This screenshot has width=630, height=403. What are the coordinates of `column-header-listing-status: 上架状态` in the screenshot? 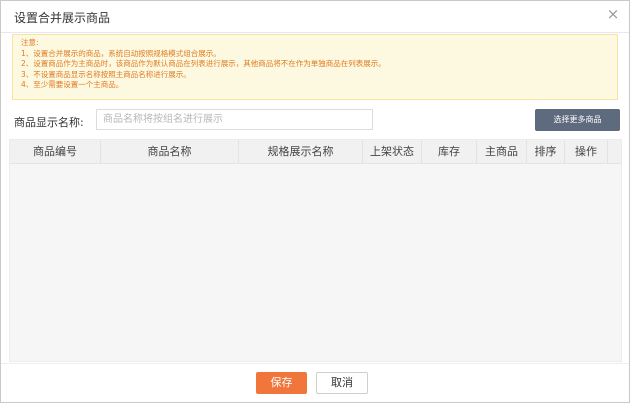 It's located at (392, 151).